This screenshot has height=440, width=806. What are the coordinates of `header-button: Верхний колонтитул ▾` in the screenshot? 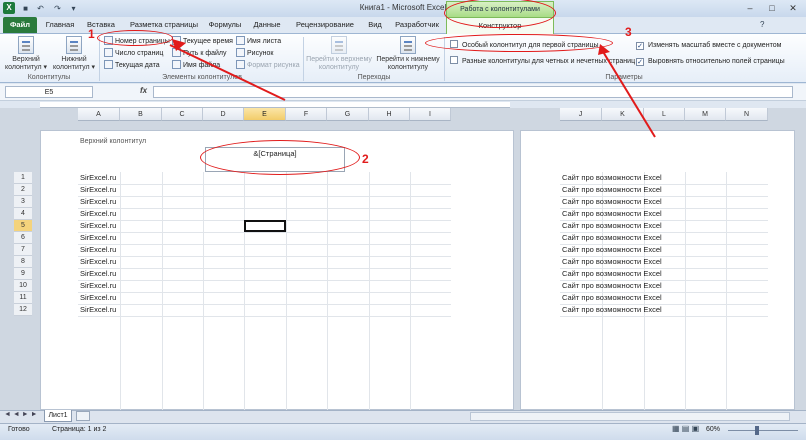 It's located at (26, 54).